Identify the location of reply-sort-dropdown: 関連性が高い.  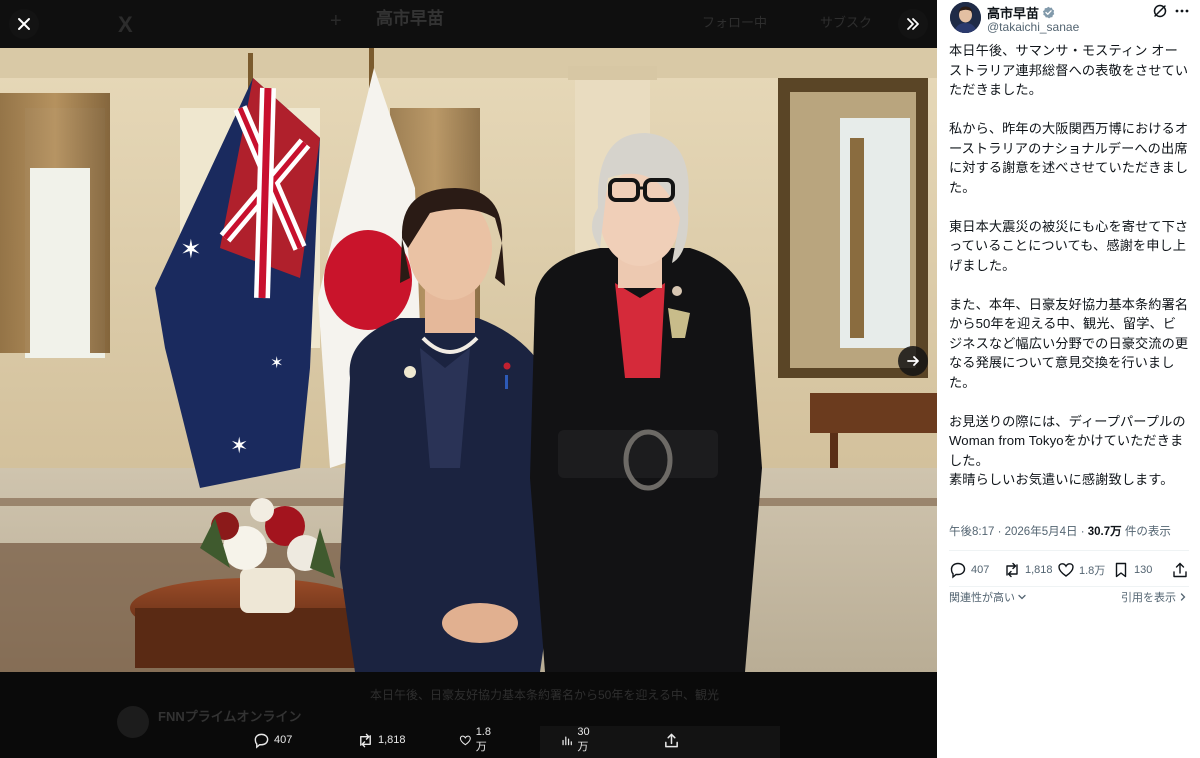
(988, 597).